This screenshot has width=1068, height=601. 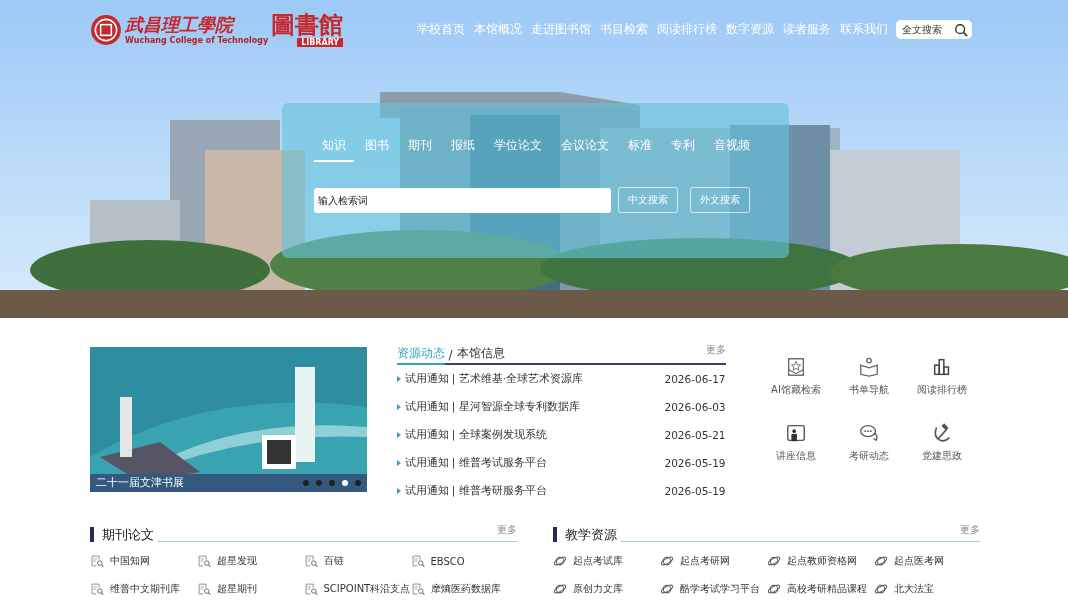 I want to click on seal-icon, so click(x=106, y=29).